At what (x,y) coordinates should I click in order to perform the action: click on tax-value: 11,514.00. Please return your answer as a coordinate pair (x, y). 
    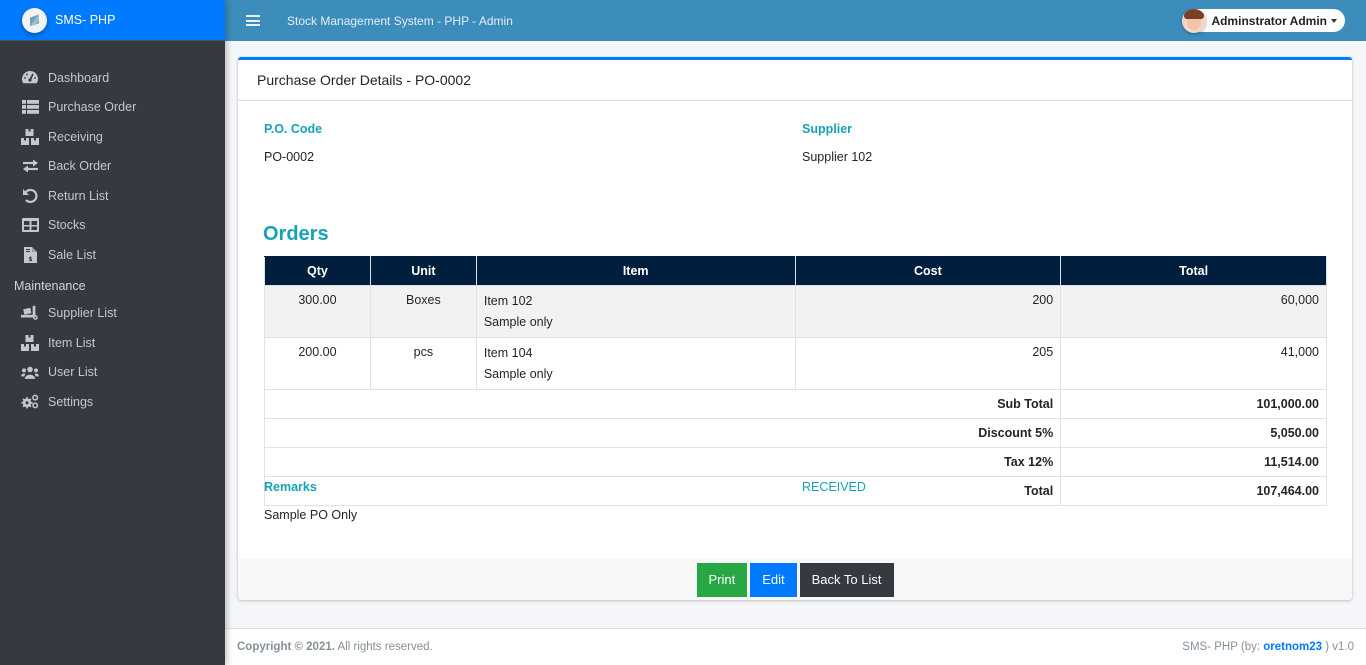
    Looking at the image, I should click on (1193, 462).